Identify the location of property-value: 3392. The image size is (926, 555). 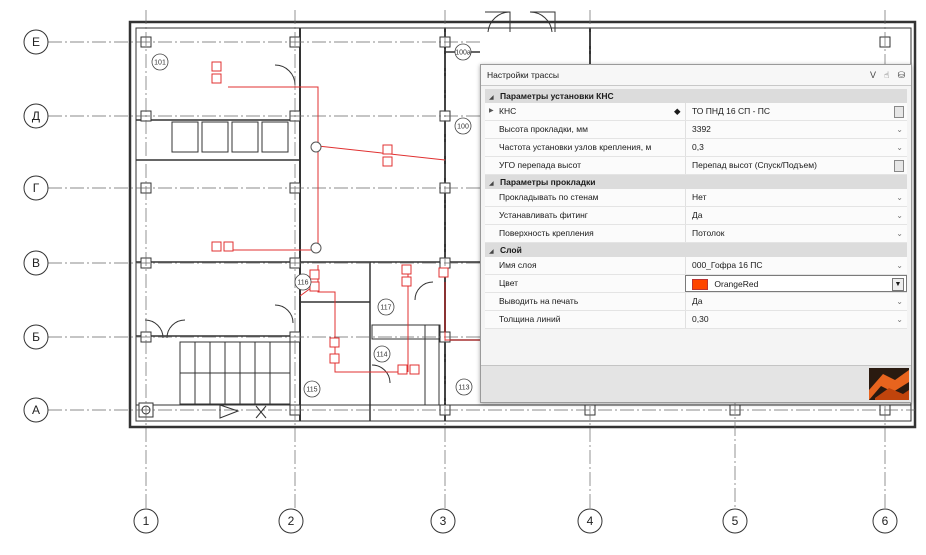
(701, 129).